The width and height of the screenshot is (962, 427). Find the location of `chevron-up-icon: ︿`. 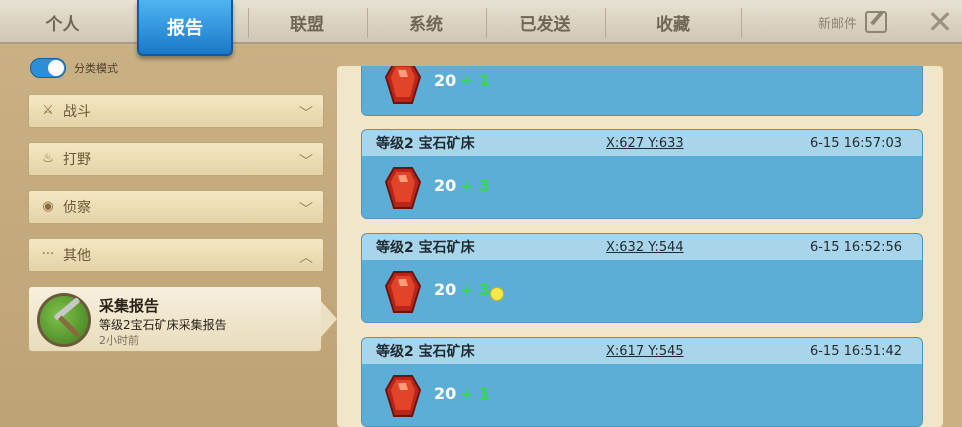

chevron-up-icon: ︿ is located at coordinates (306, 258).